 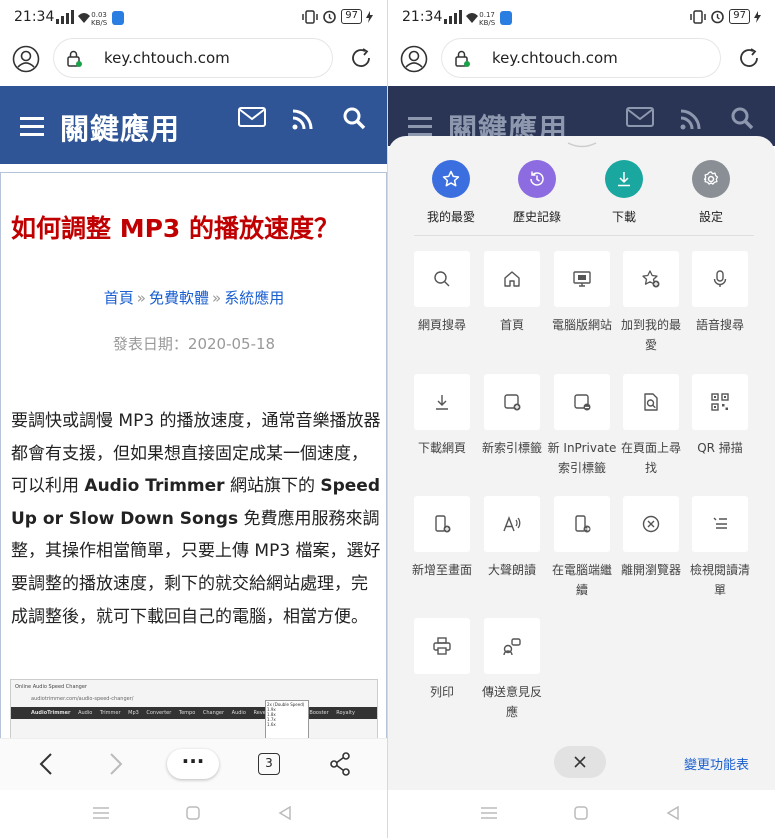 What do you see at coordinates (354, 118) in the screenshot?
I see `search-icon` at bounding box center [354, 118].